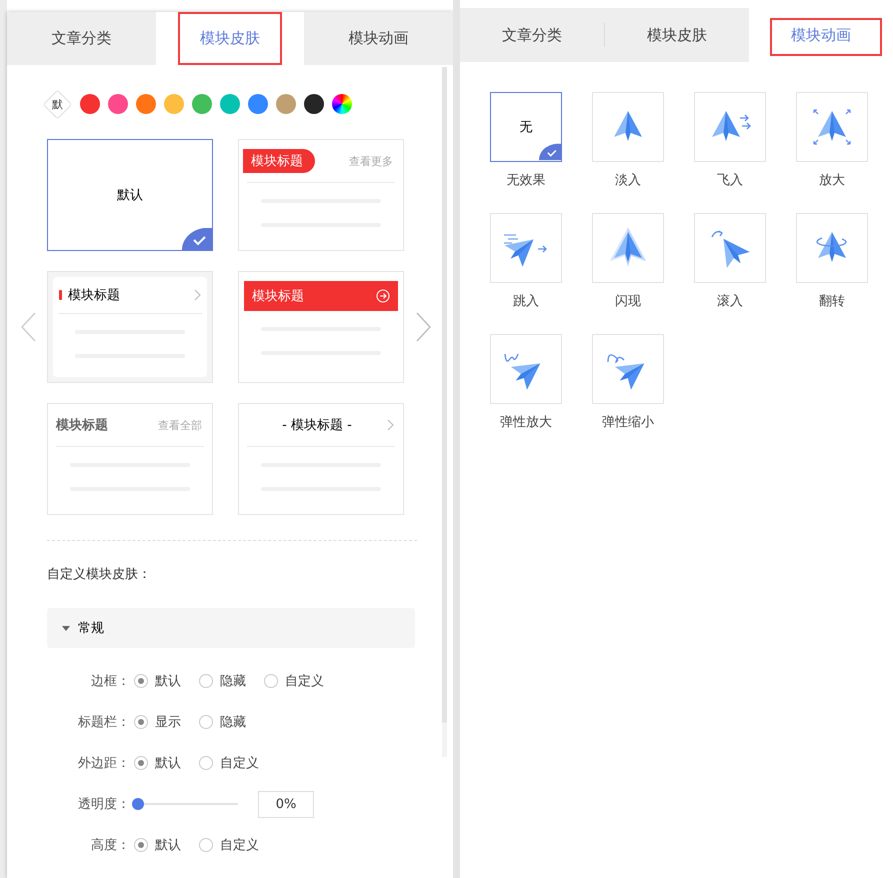 This screenshot has height=878, width=893. What do you see at coordinates (526, 301) in the screenshot?
I see `animation-label: 跳入` at bounding box center [526, 301].